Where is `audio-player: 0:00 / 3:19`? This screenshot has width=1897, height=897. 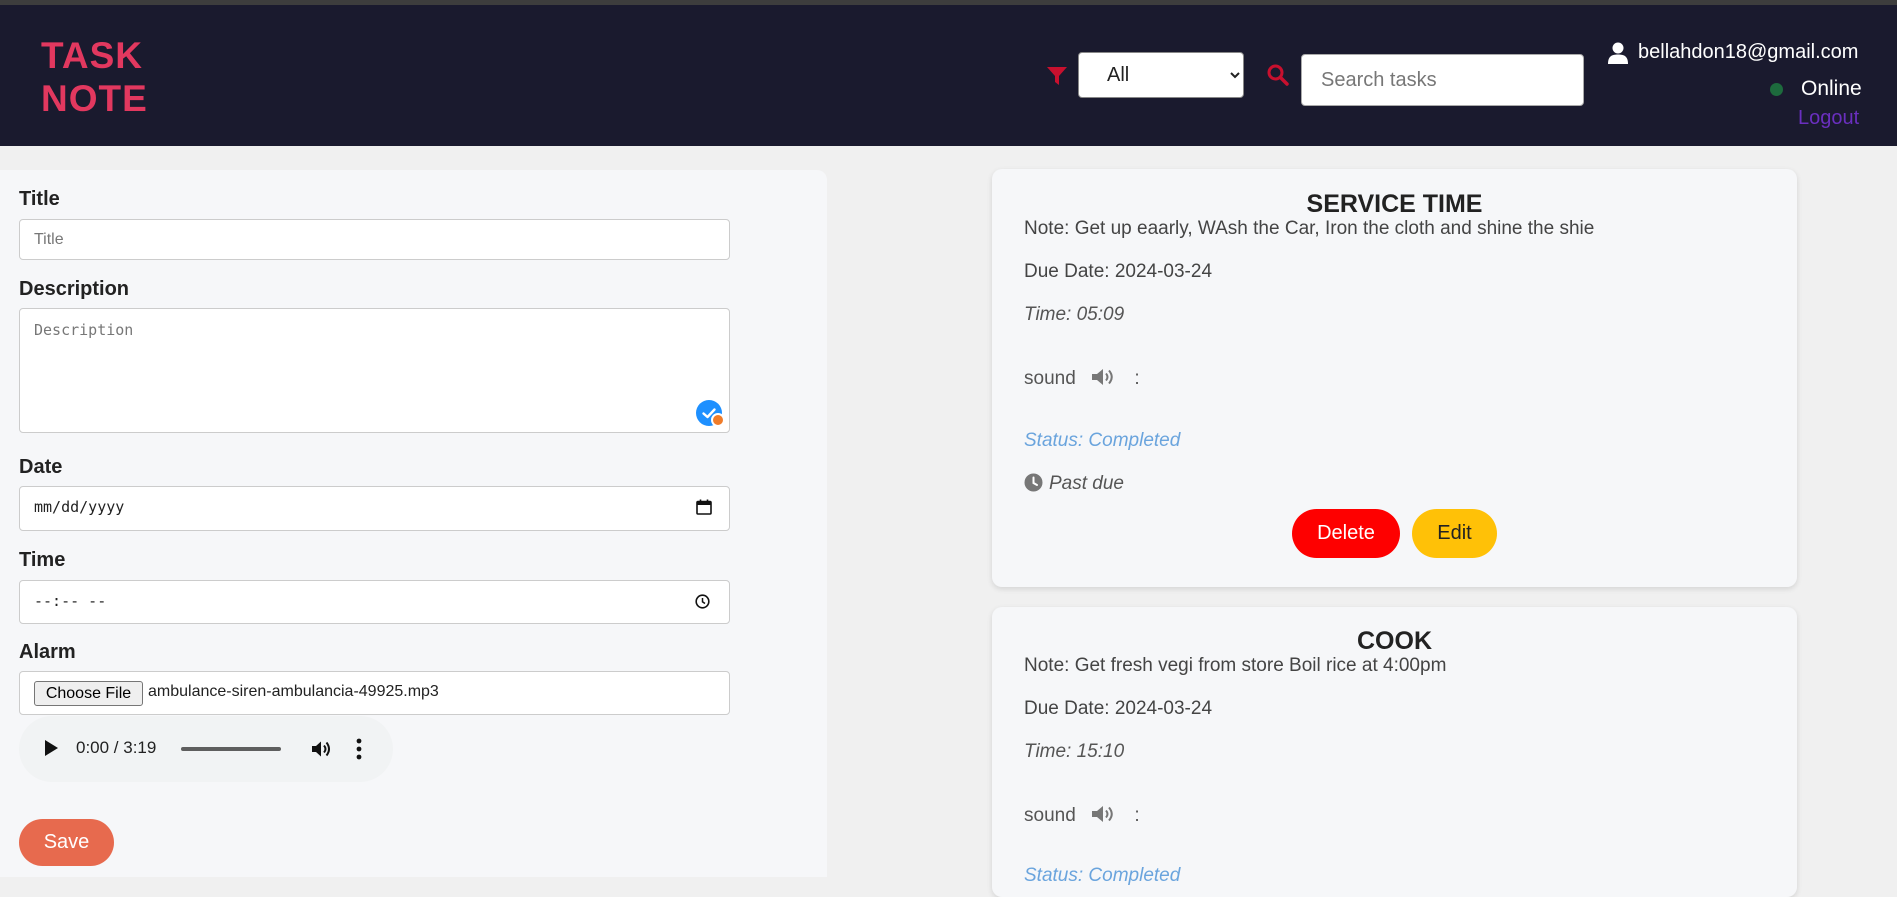 audio-player: 0:00 / 3:19 is located at coordinates (206, 749).